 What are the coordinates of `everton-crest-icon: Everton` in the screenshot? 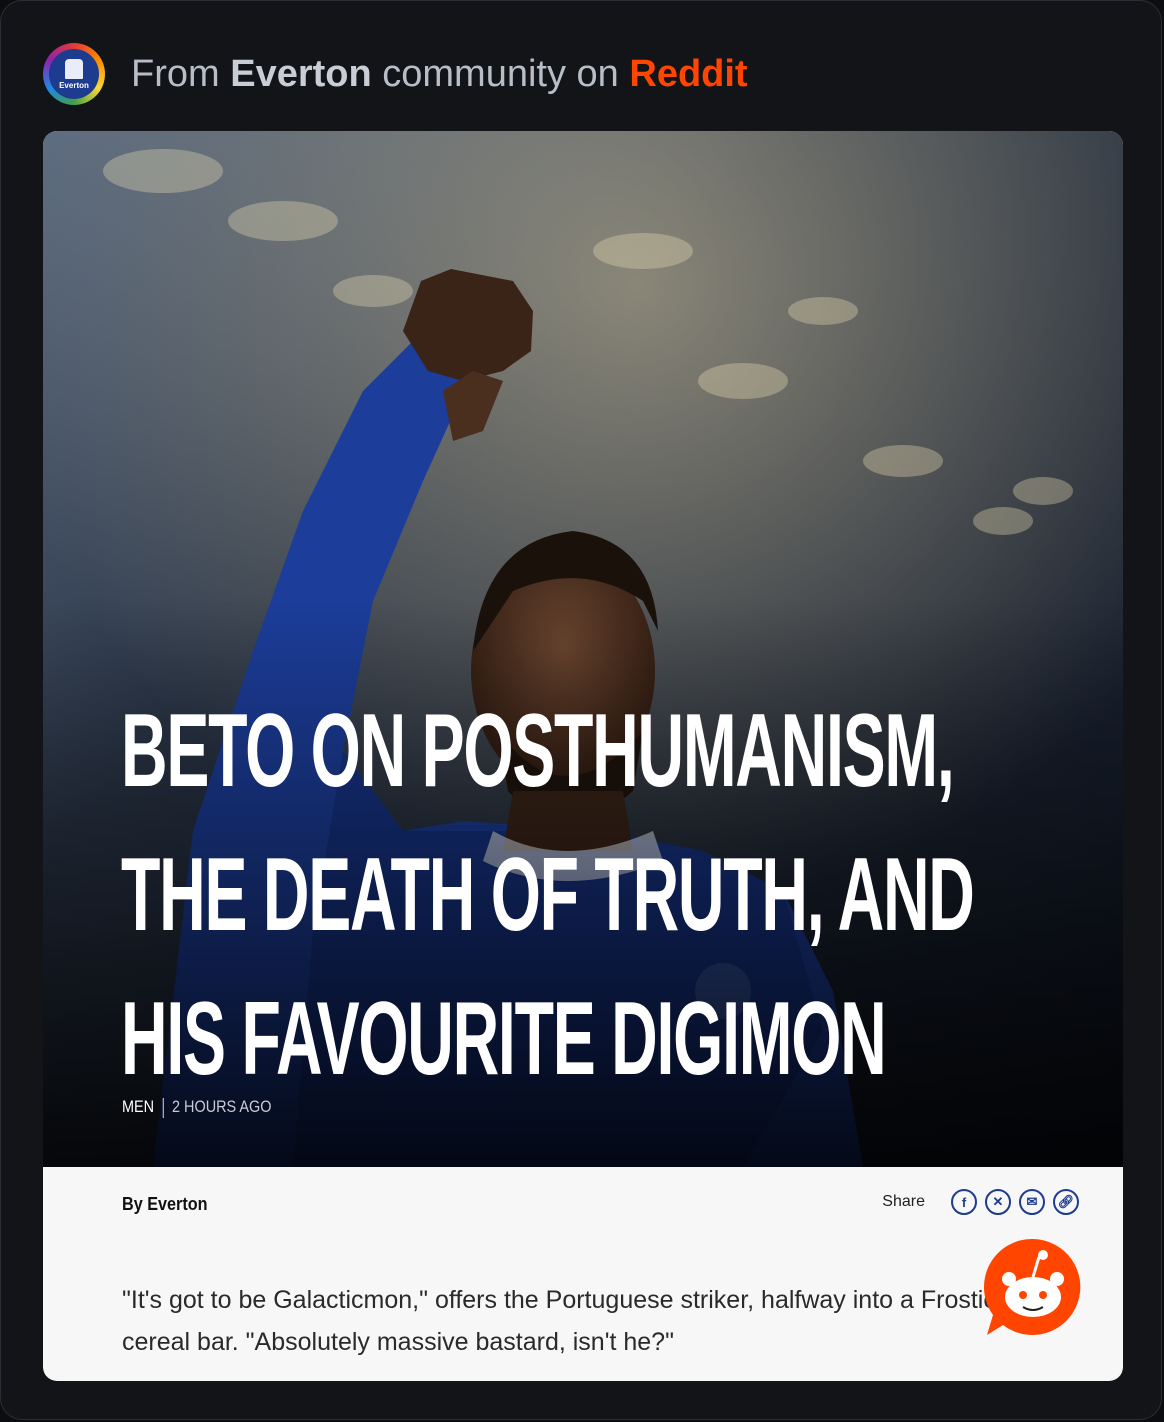 It's located at (74, 74).